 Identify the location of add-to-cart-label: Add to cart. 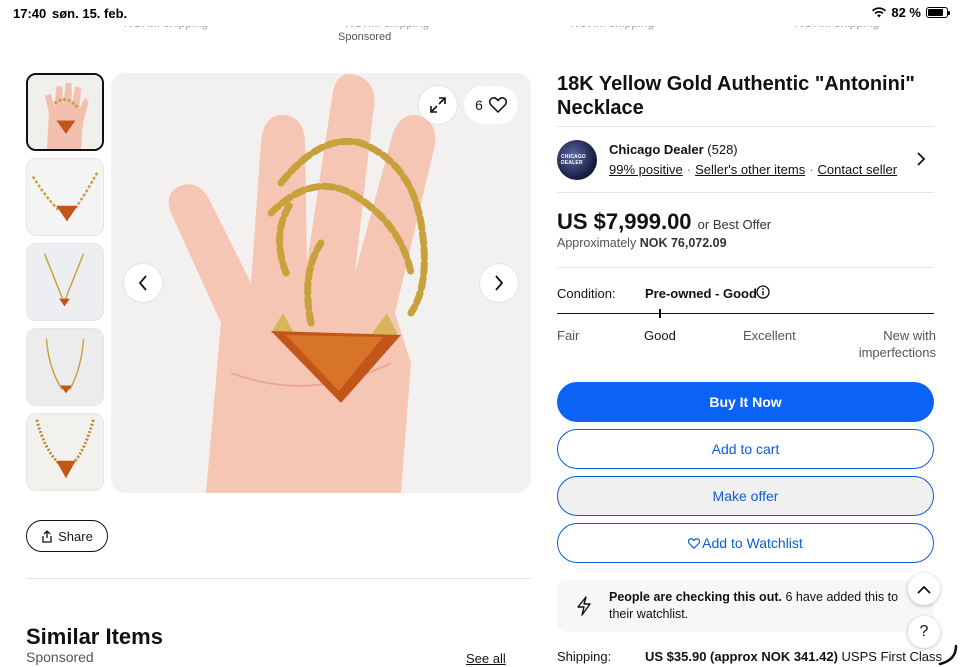
(745, 449).